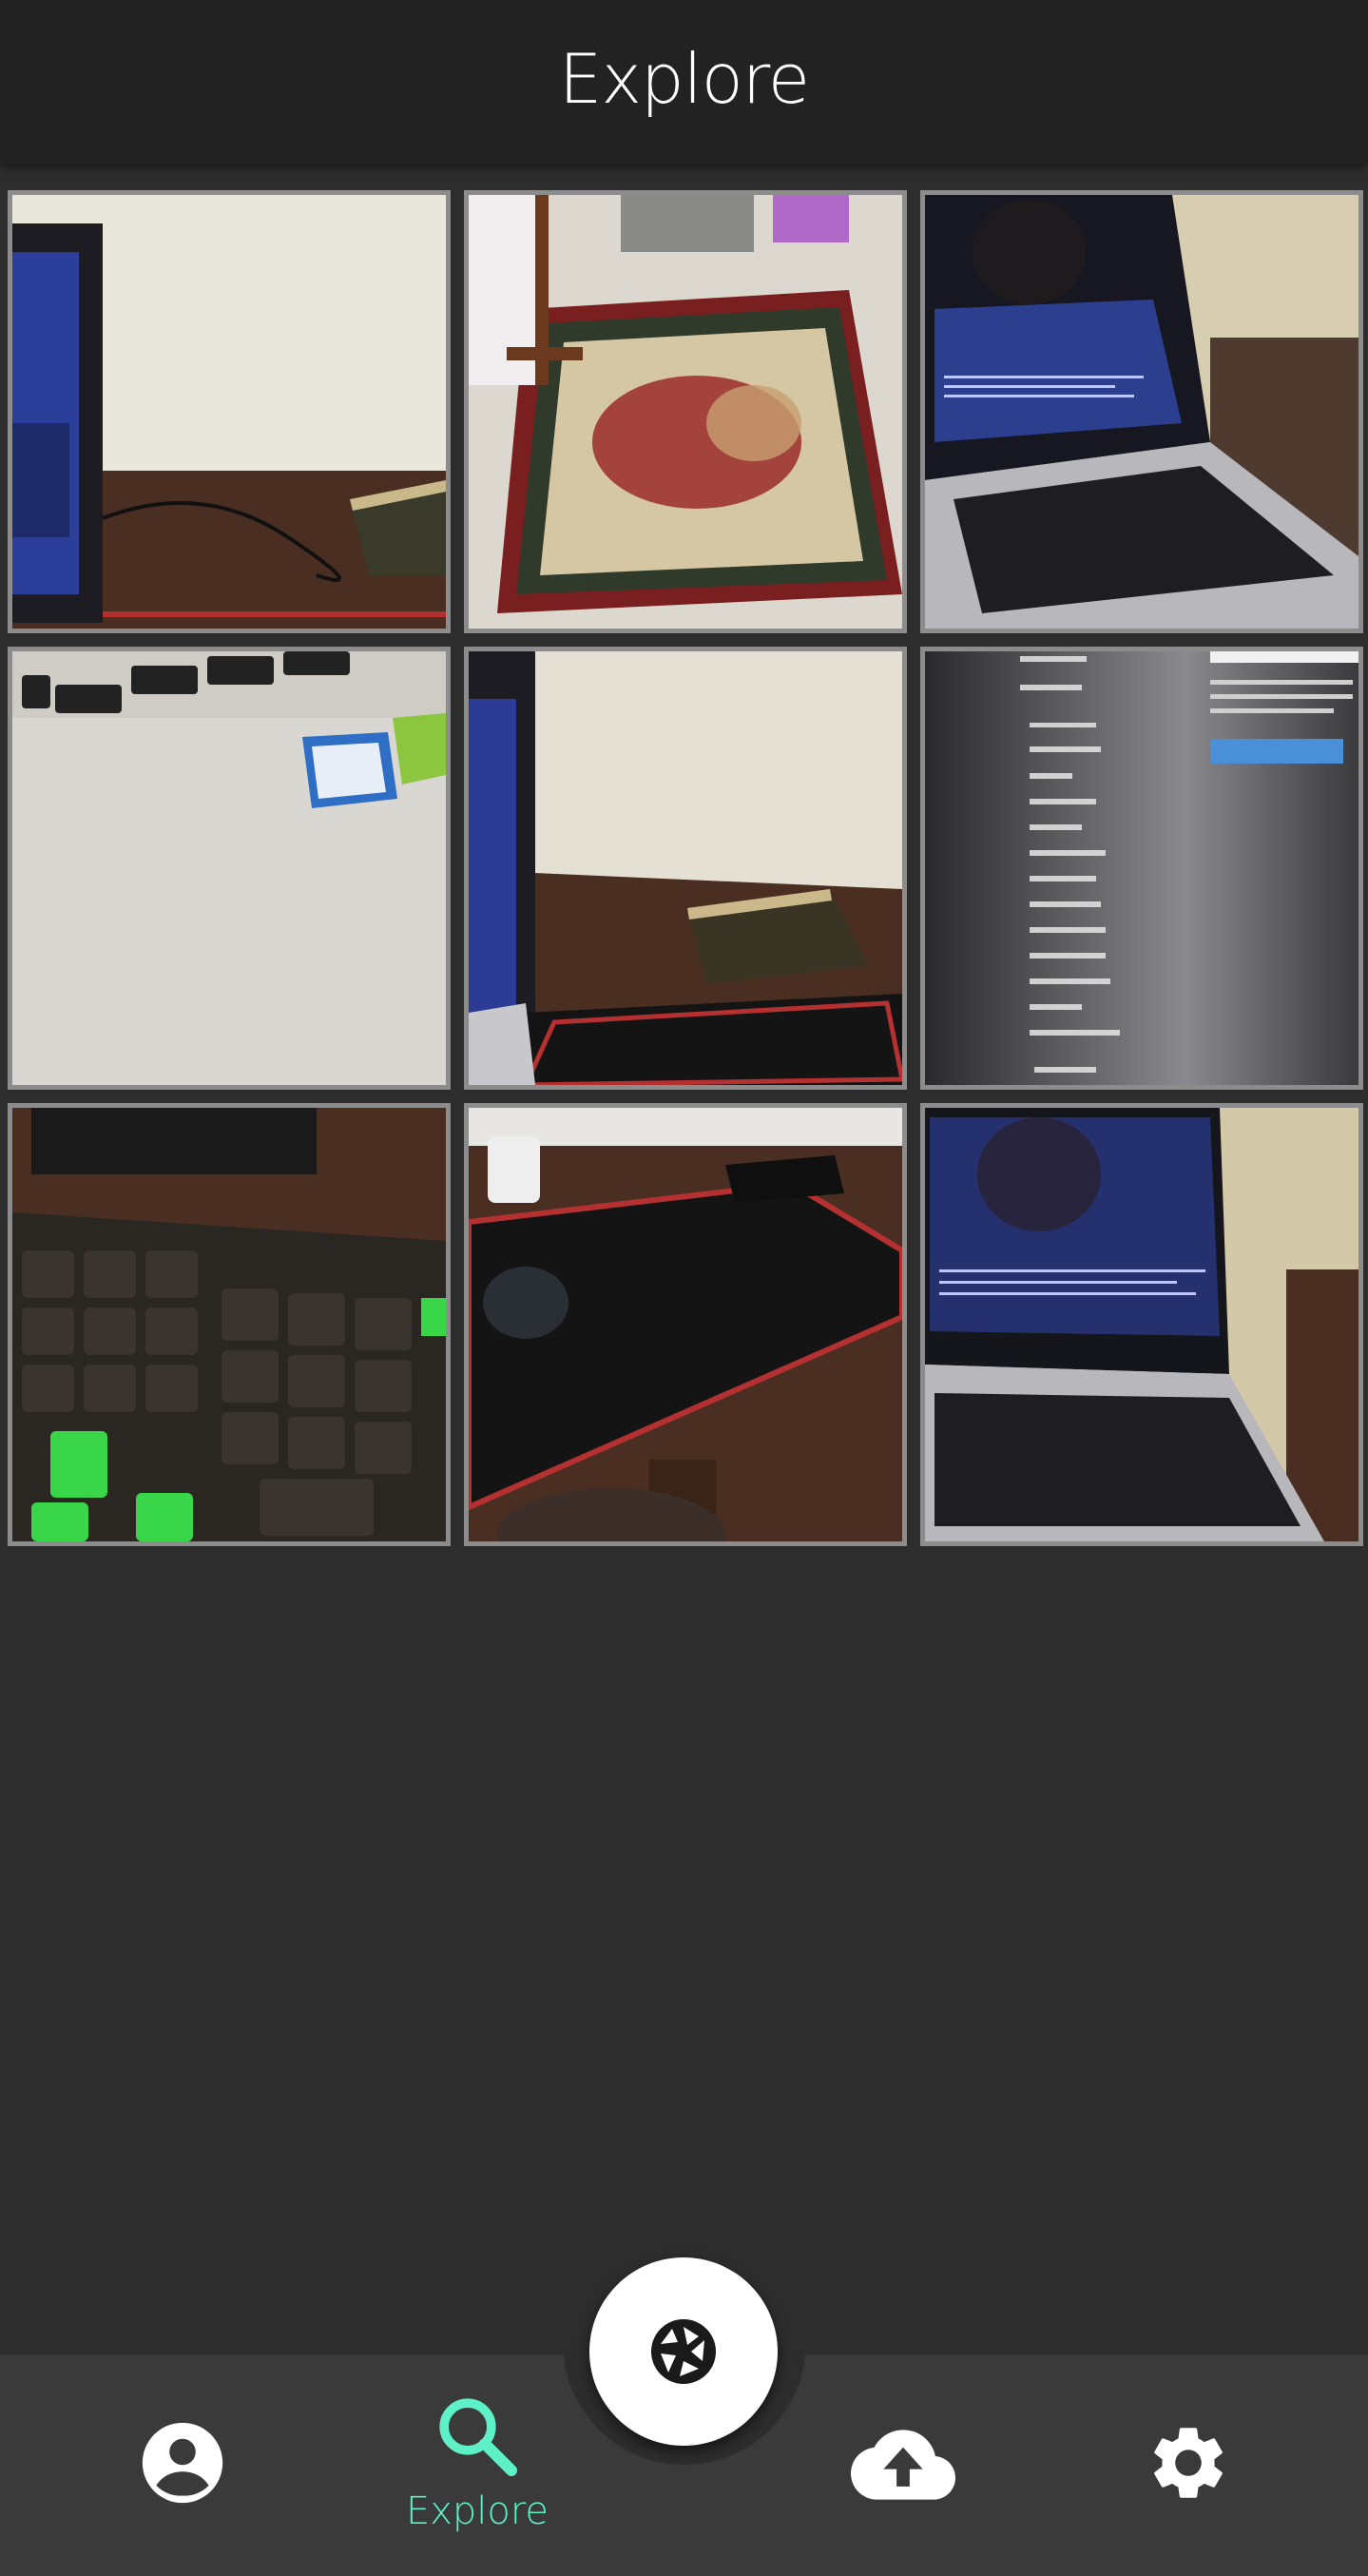 The width and height of the screenshot is (1368, 2576). I want to click on camera-shutter-icon, so click(683, 2351).